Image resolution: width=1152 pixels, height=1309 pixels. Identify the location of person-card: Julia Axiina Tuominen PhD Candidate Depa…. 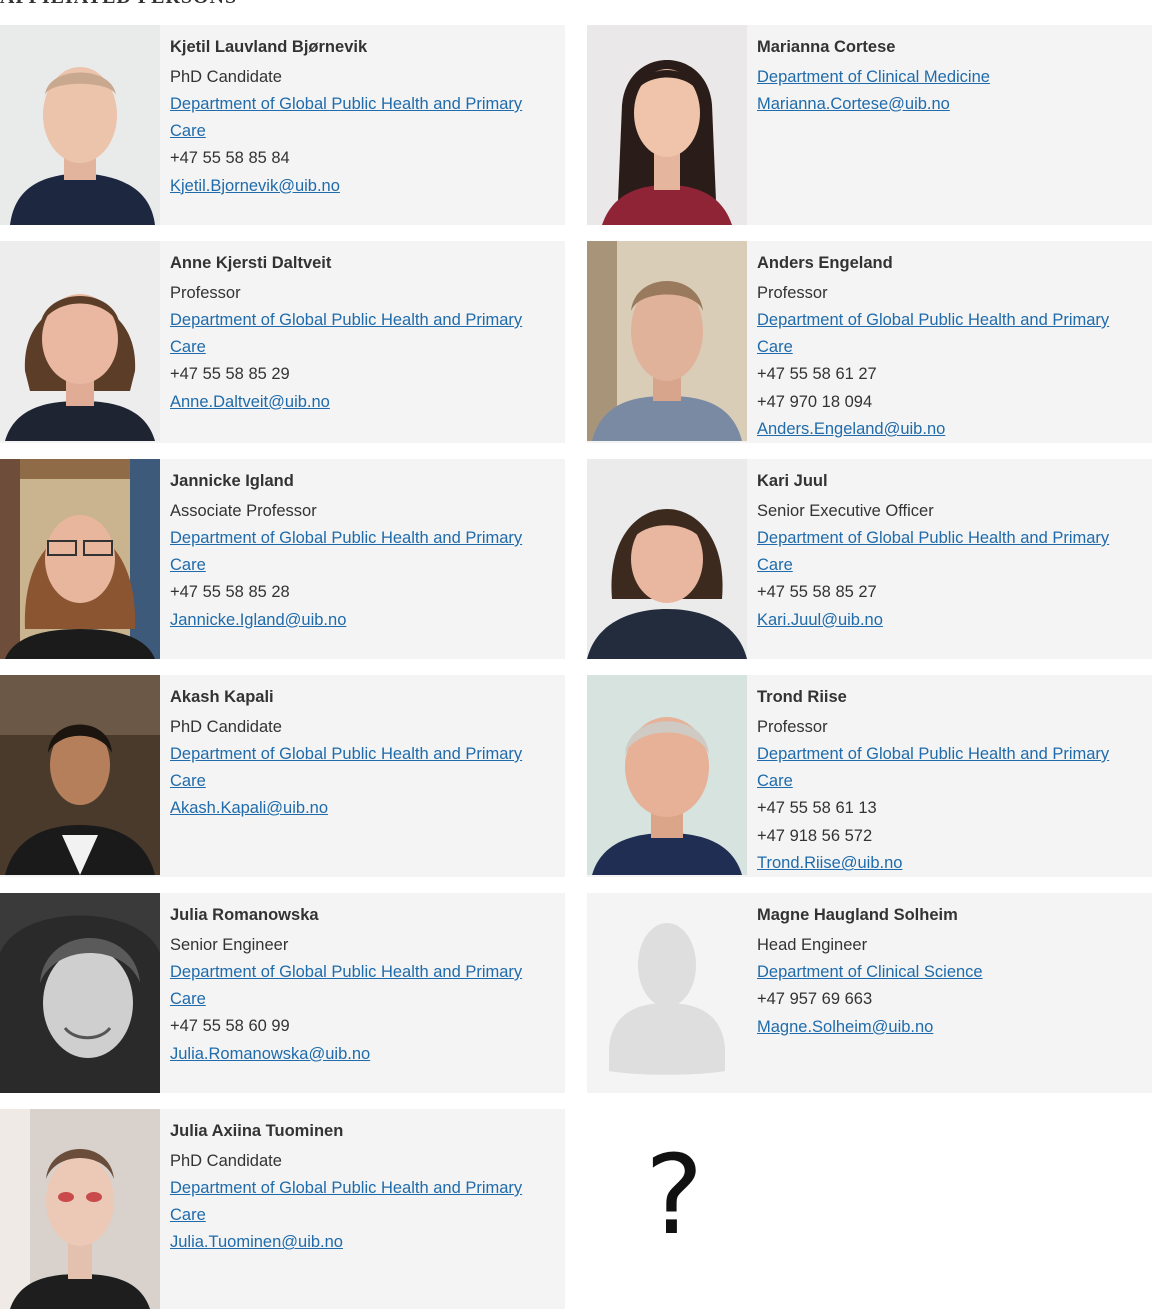
(282, 1209).